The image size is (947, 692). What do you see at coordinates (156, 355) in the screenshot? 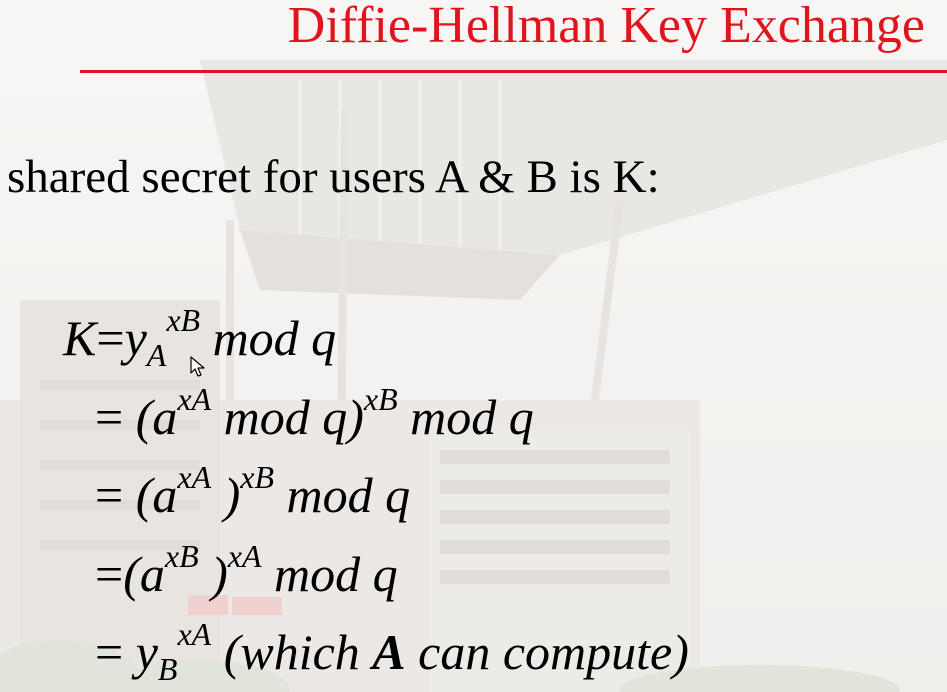
I see `y-subscript: A` at bounding box center [156, 355].